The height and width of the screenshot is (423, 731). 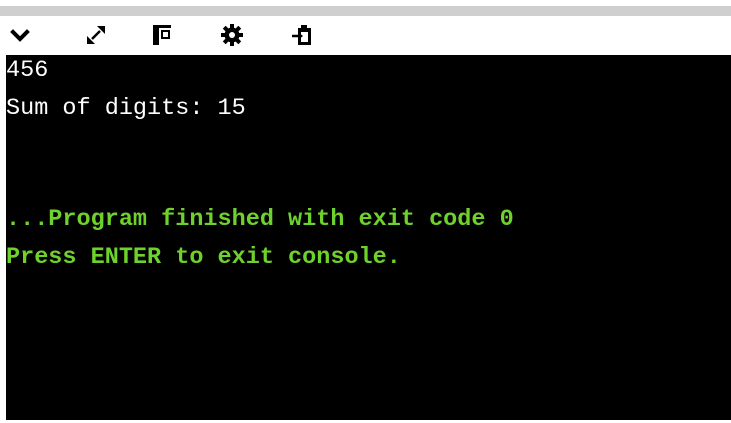 I want to click on window-top-border, so click(x=365, y=11).